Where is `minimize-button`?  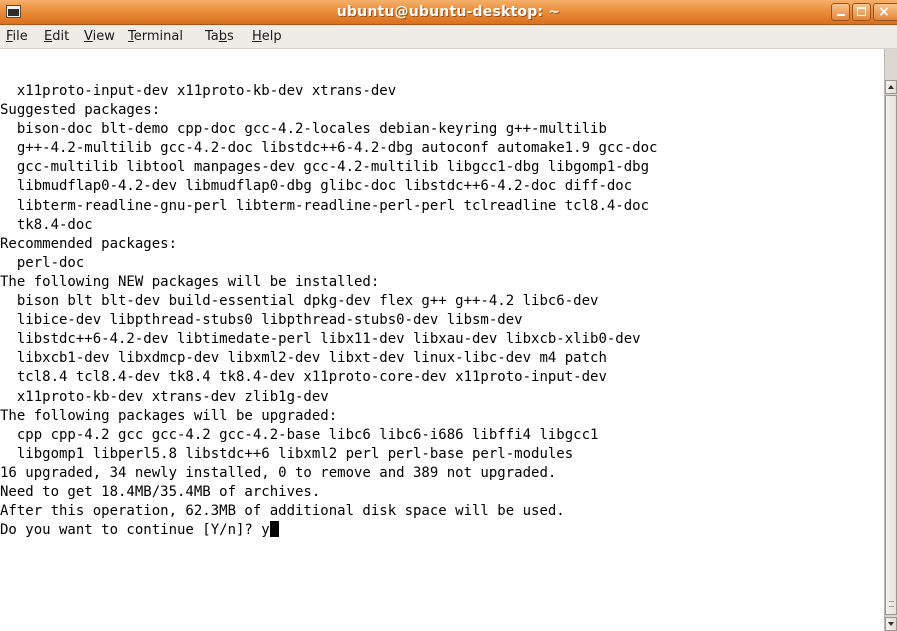
minimize-button is located at coordinates (840, 12).